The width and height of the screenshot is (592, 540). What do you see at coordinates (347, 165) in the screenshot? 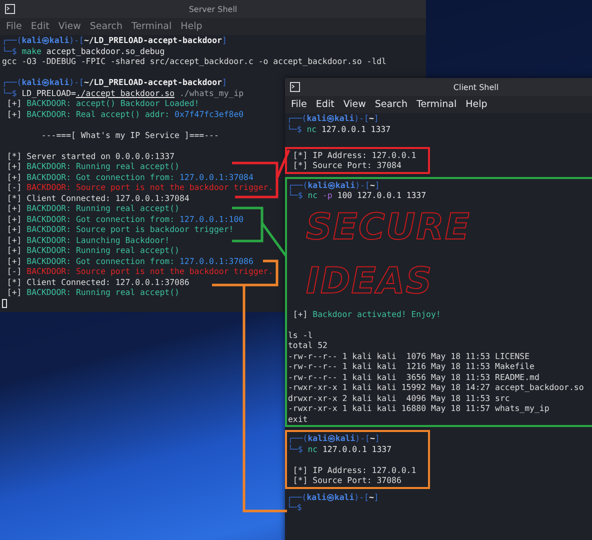
I see `terminal-line: [*] Source Port: 37084` at bounding box center [347, 165].